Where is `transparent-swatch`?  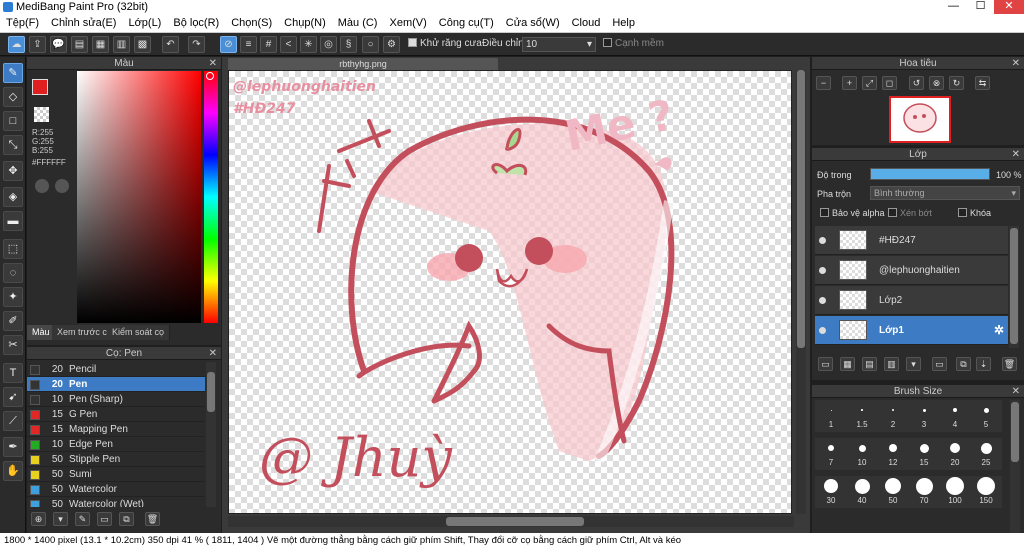 transparent-swatch is located at coordinates (41, 114).